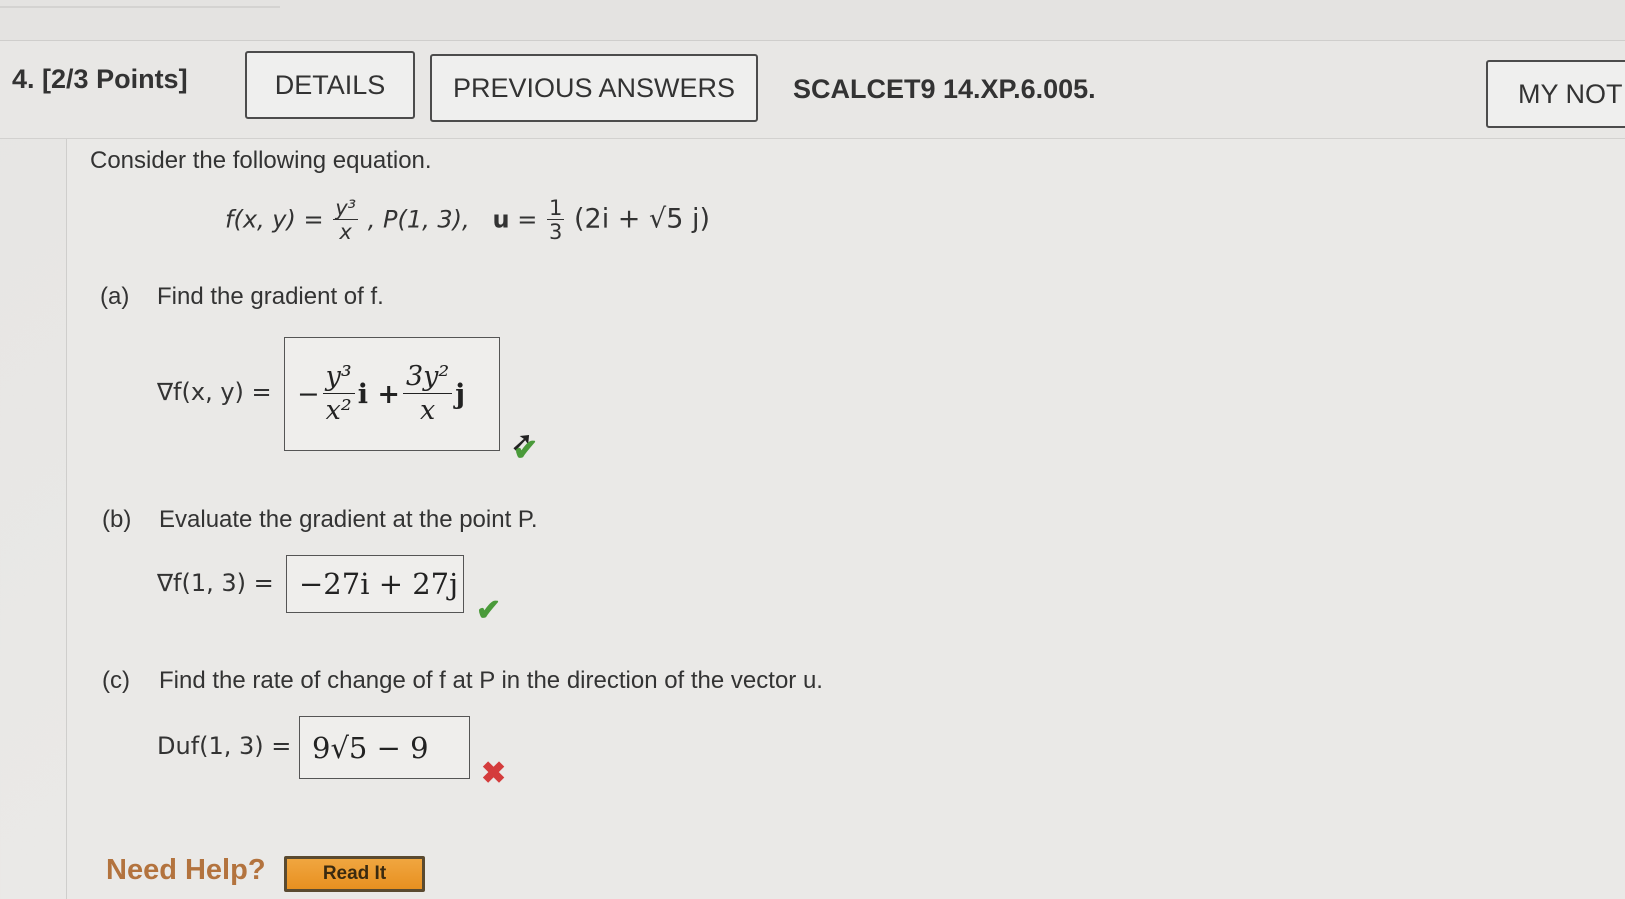 Image resolution: width=1625 pixels, height=899 pixels. I want to click on function-fraction: y³ x, so click(346, 220).